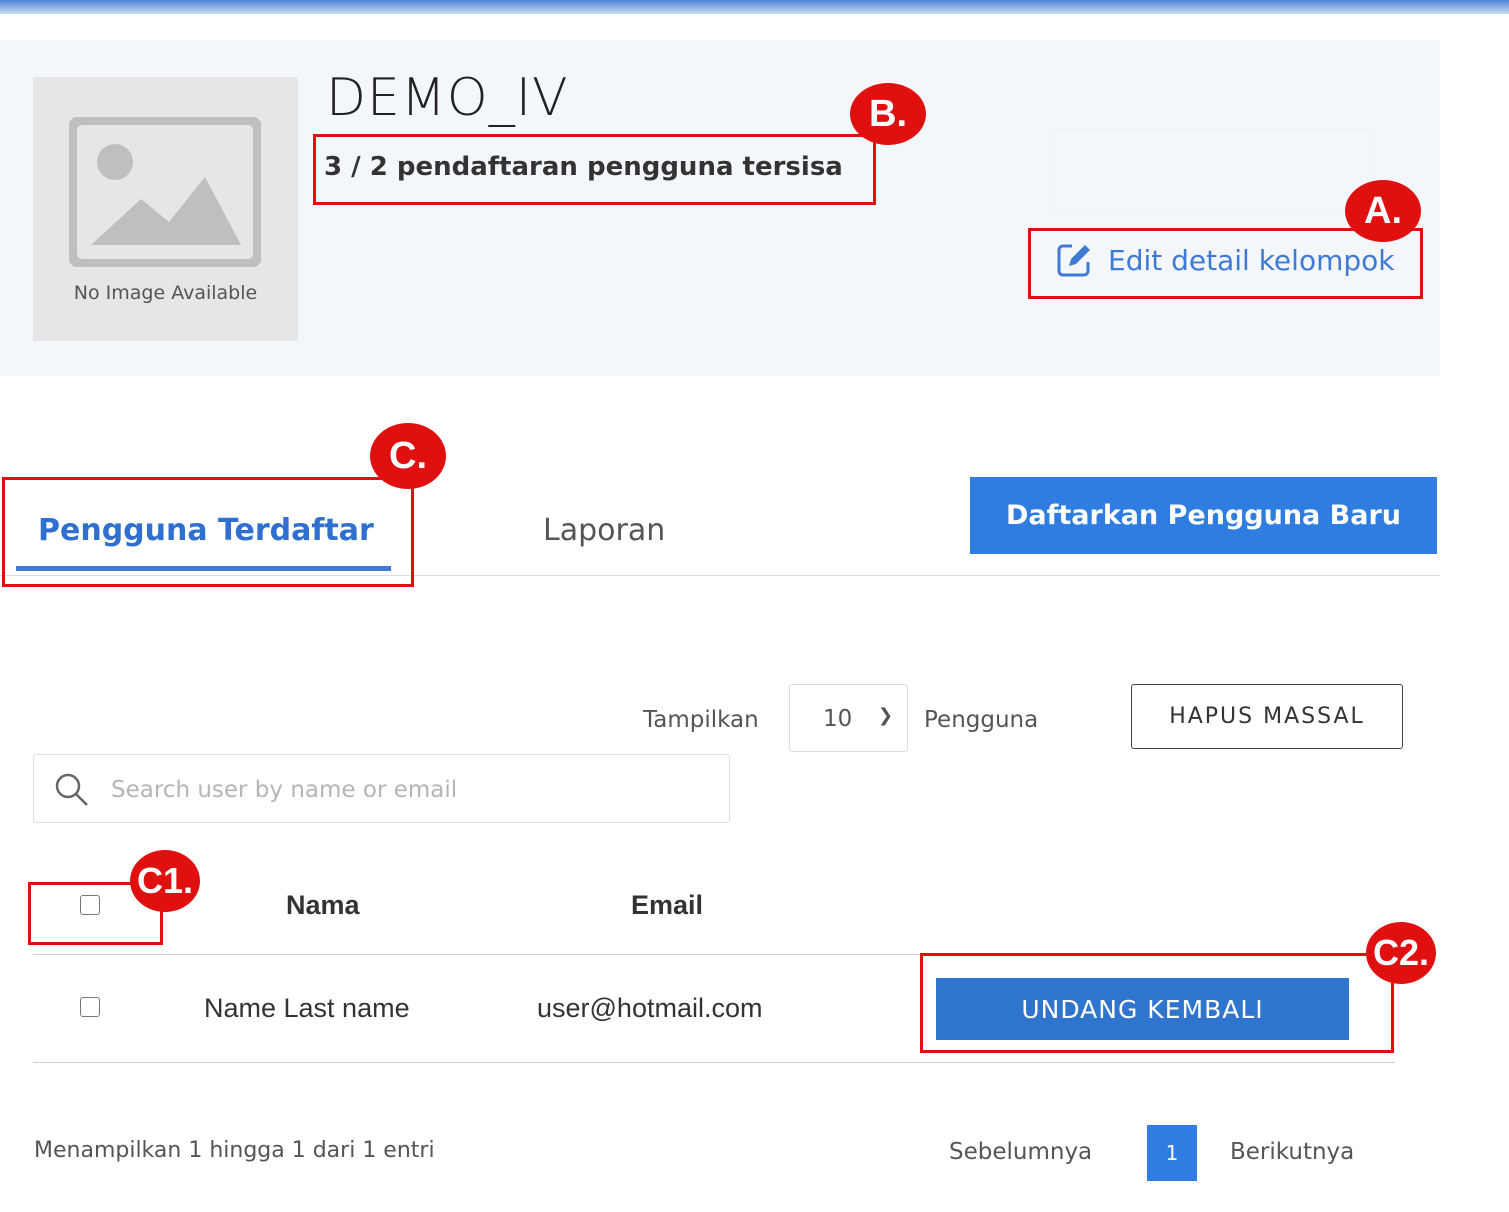 Image resolution: width=1509 pixels, height=1212 pixels. Describe the element at coordinates (667, 905) in the screenshot. I see `column-header-email: Email` at that location.